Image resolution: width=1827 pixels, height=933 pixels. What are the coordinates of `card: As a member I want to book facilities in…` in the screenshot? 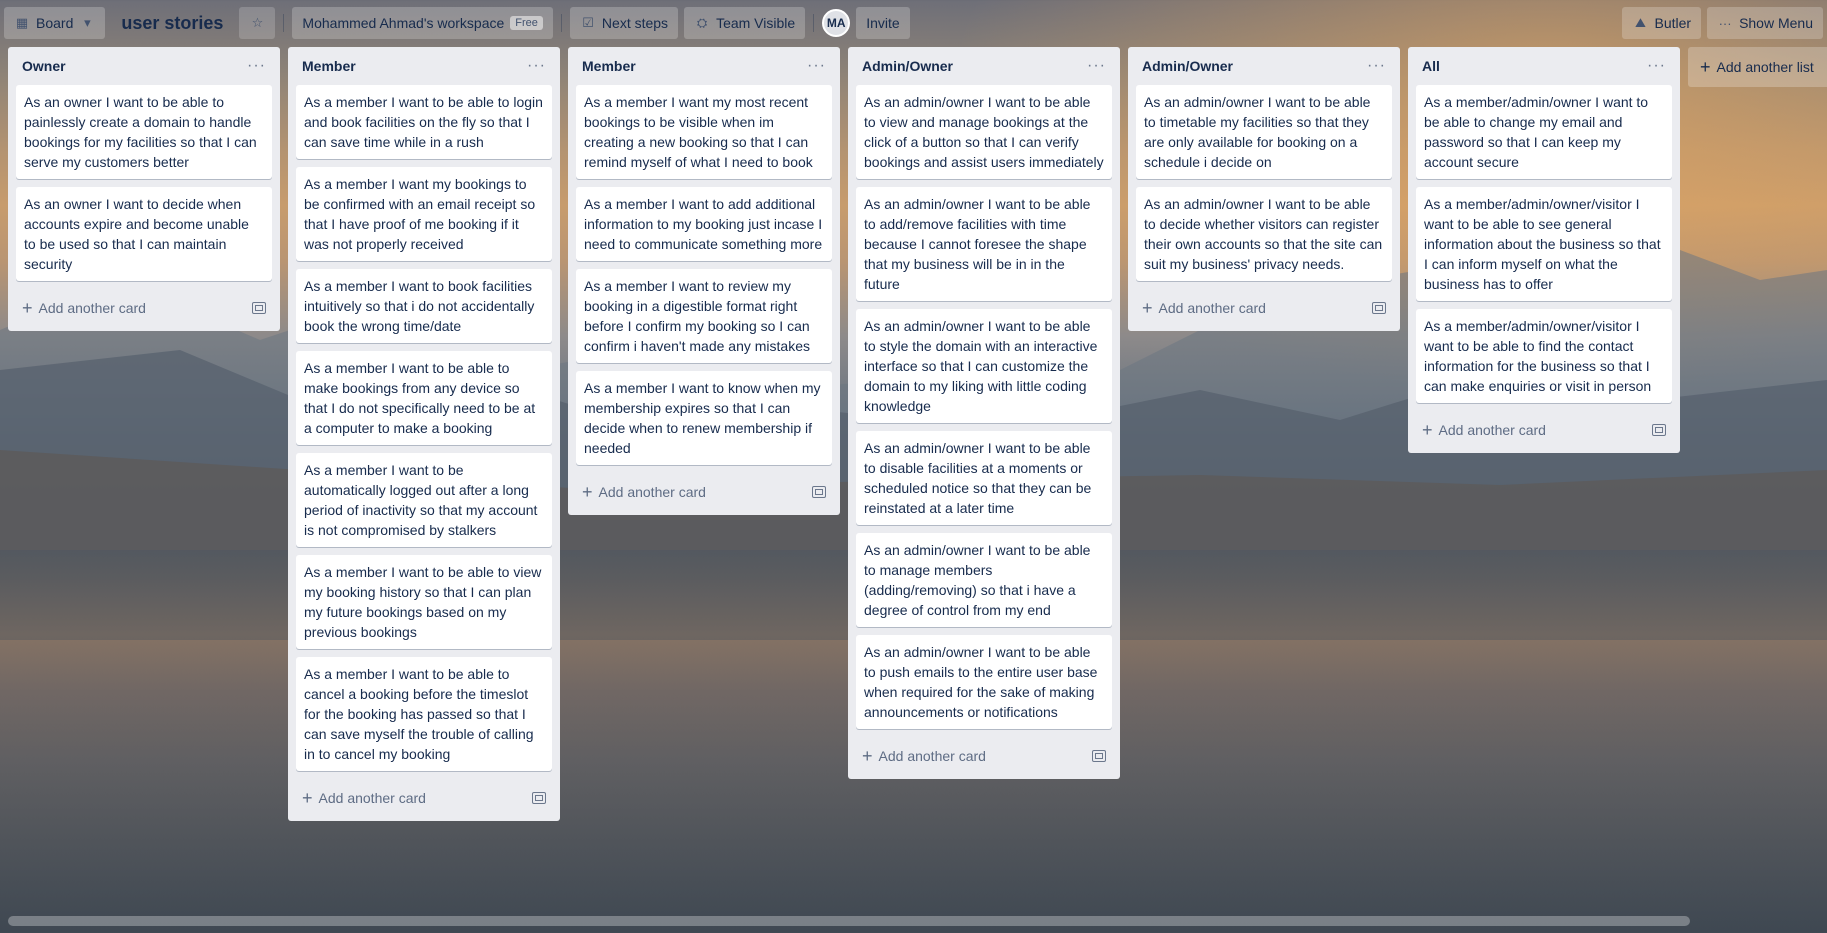 It's located at (424, 306).